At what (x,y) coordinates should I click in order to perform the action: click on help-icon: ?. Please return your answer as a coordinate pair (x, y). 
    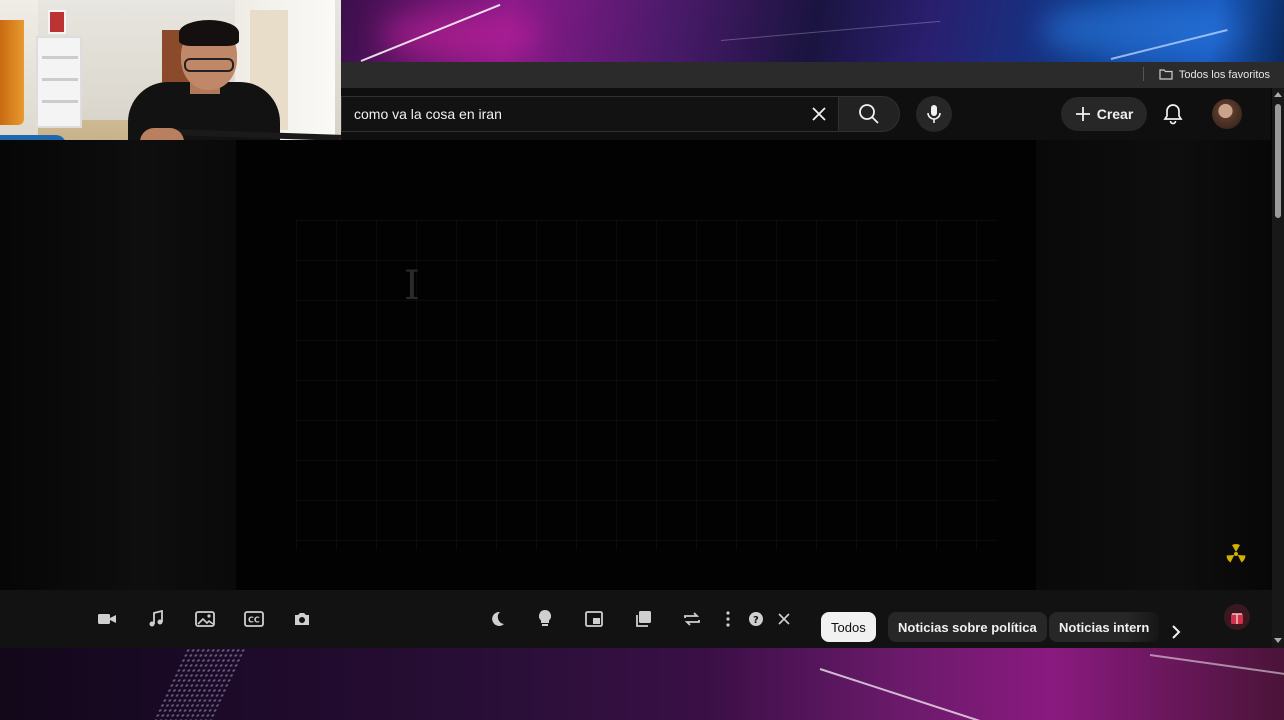
    Looking at the image, I should click on (756, 619).